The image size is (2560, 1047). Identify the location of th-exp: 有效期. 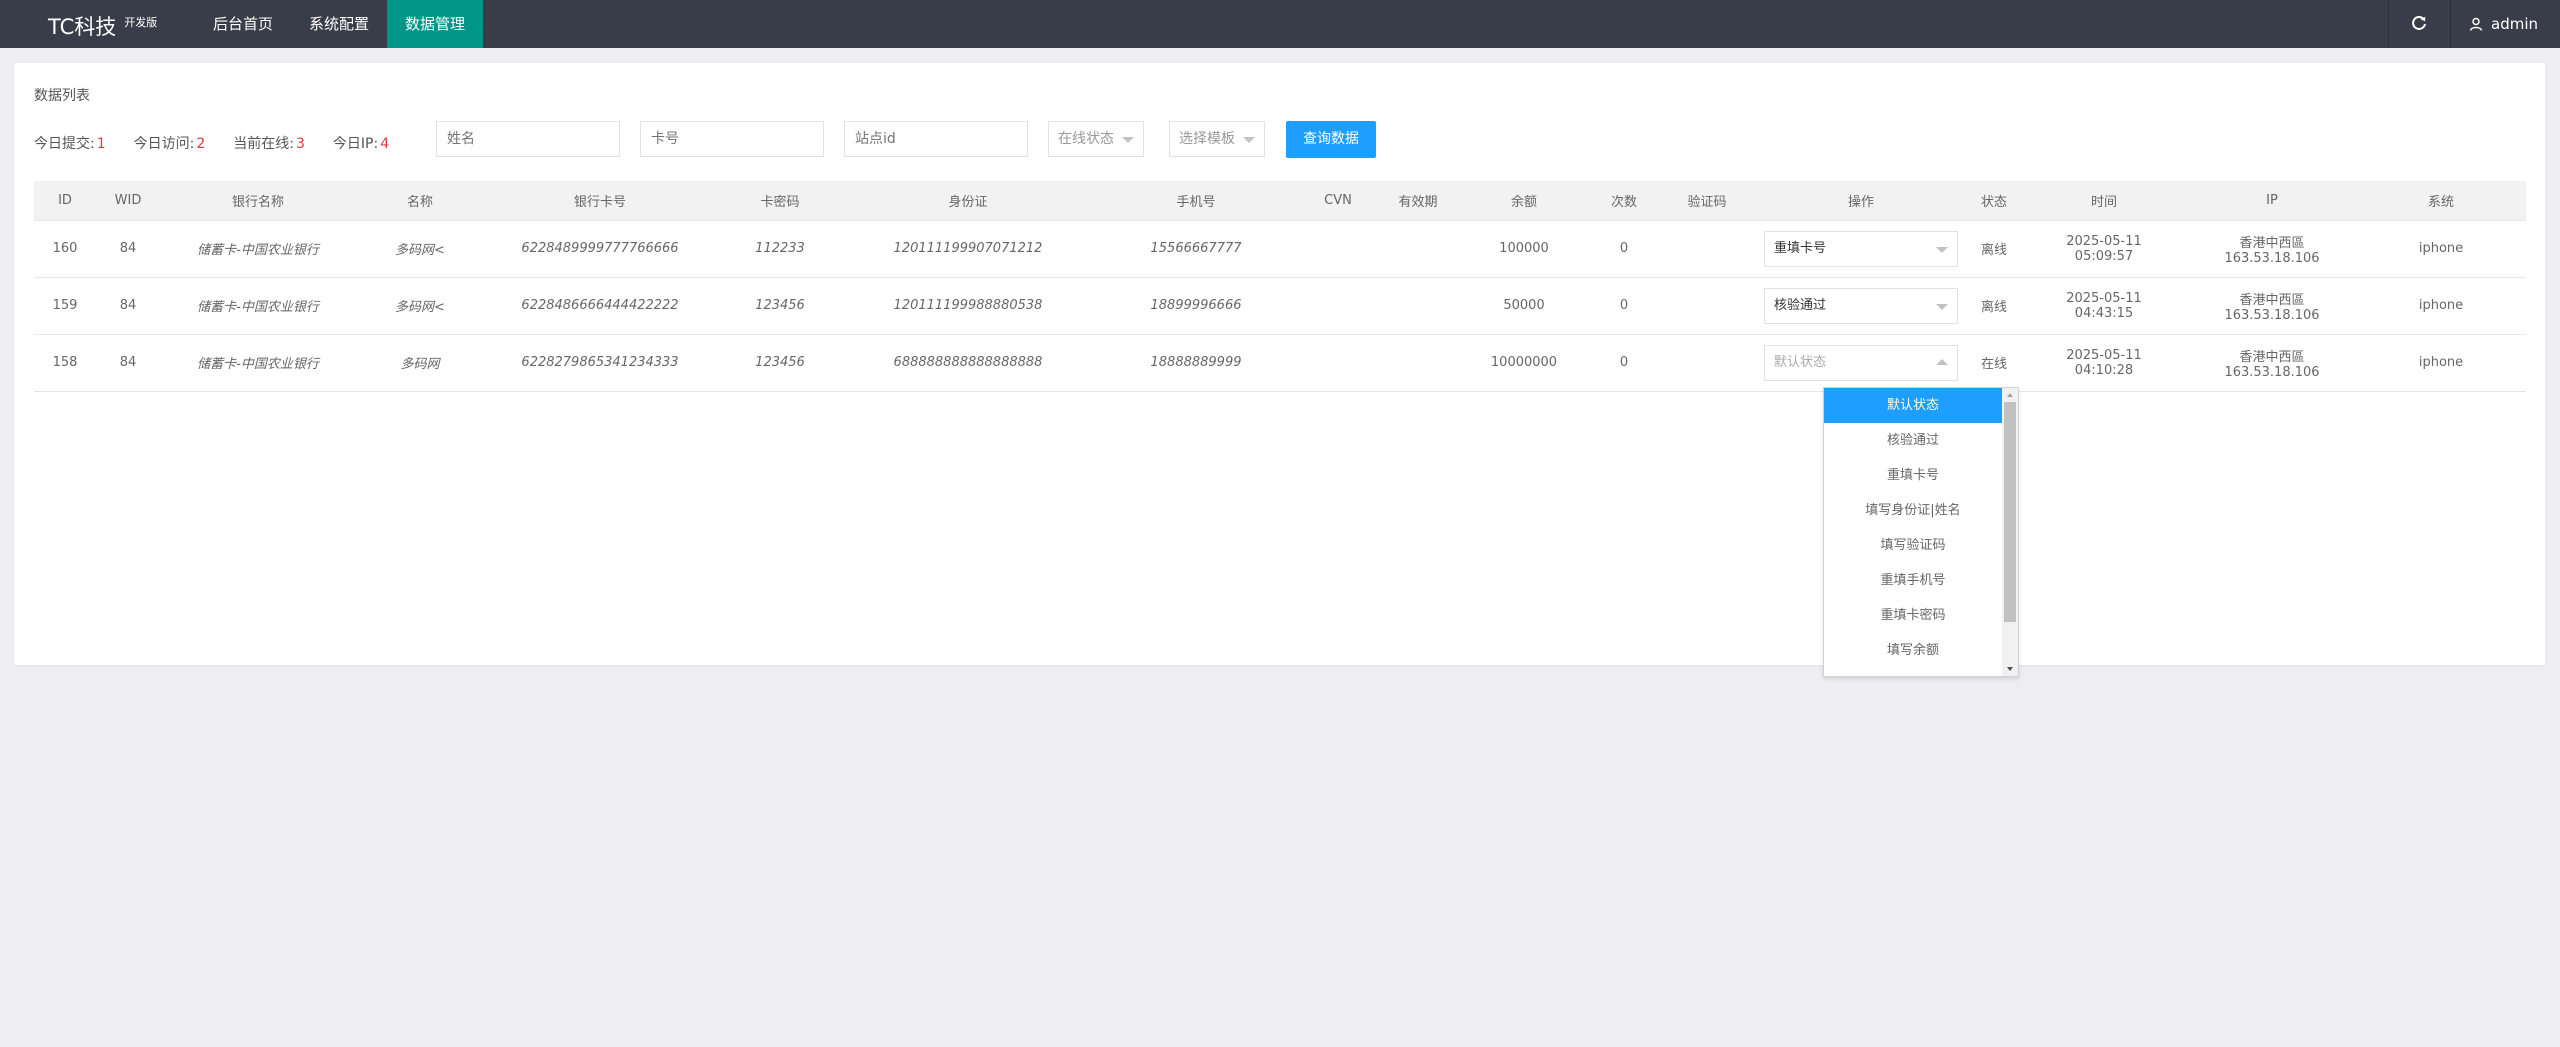
(1418, 201).